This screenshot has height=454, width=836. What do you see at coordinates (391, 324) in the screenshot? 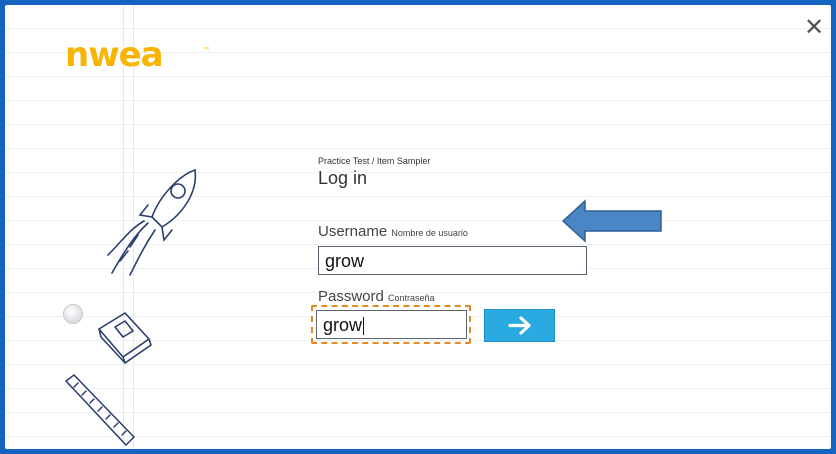
I see `password-input: grow` at bounding box center [391, 324].